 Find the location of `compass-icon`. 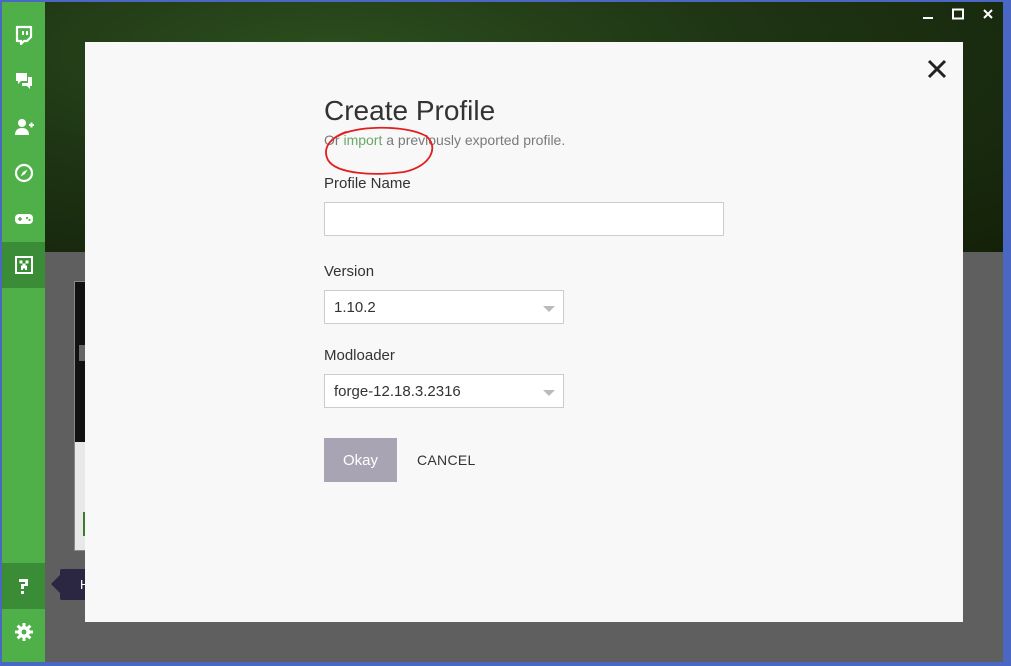

compass-icon is located at coordinates (23, 173).